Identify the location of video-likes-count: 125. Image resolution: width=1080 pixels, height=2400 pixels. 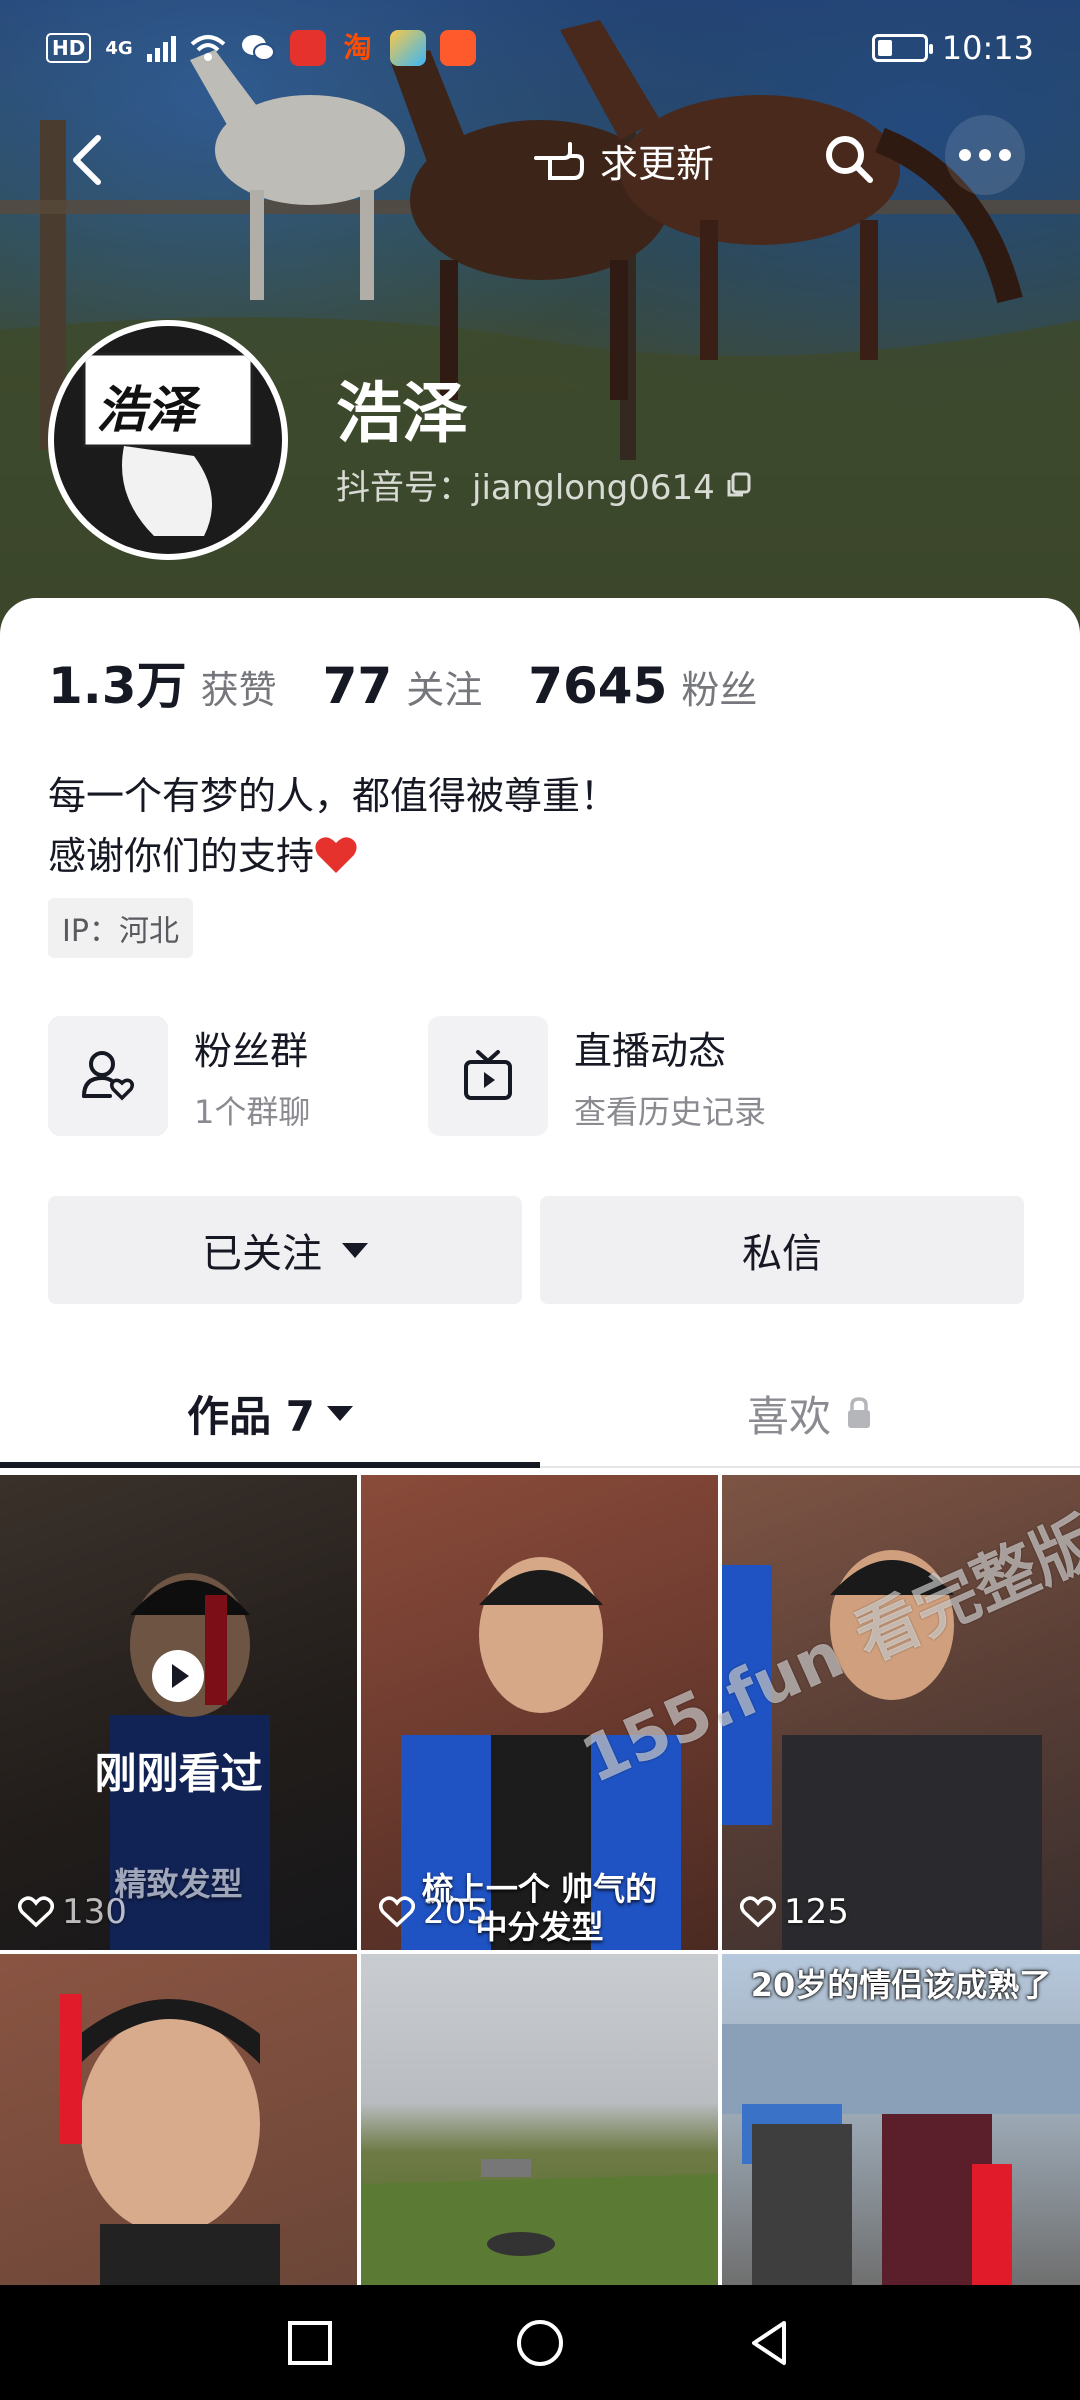
(816, 1912).